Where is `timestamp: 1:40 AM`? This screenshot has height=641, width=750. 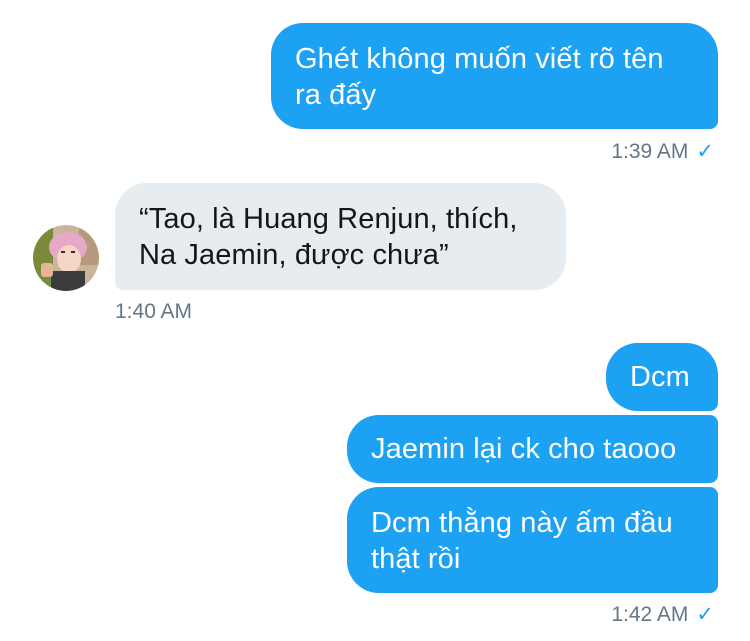
timestamp: 1:40 AM is located at coordinates (154, 311).